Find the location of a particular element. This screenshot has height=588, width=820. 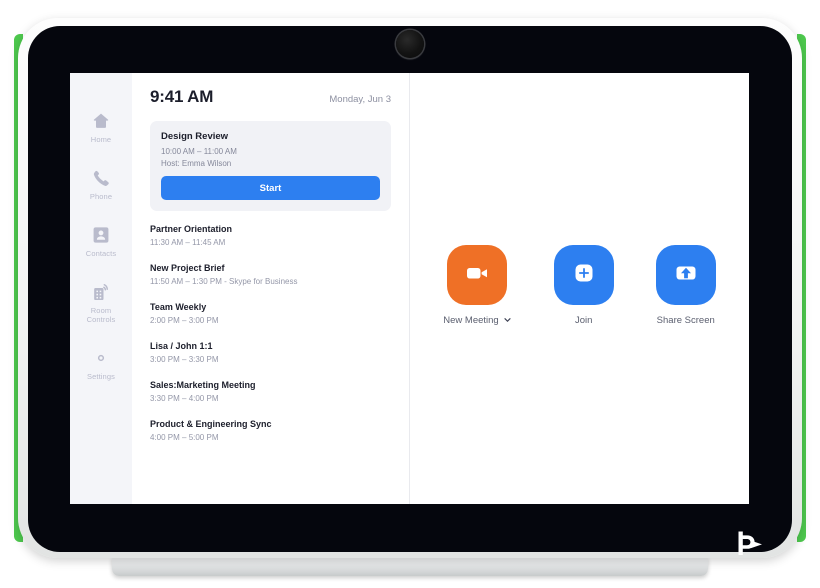

share-screen-button: Share Screen is located at coordinates (685, 285).